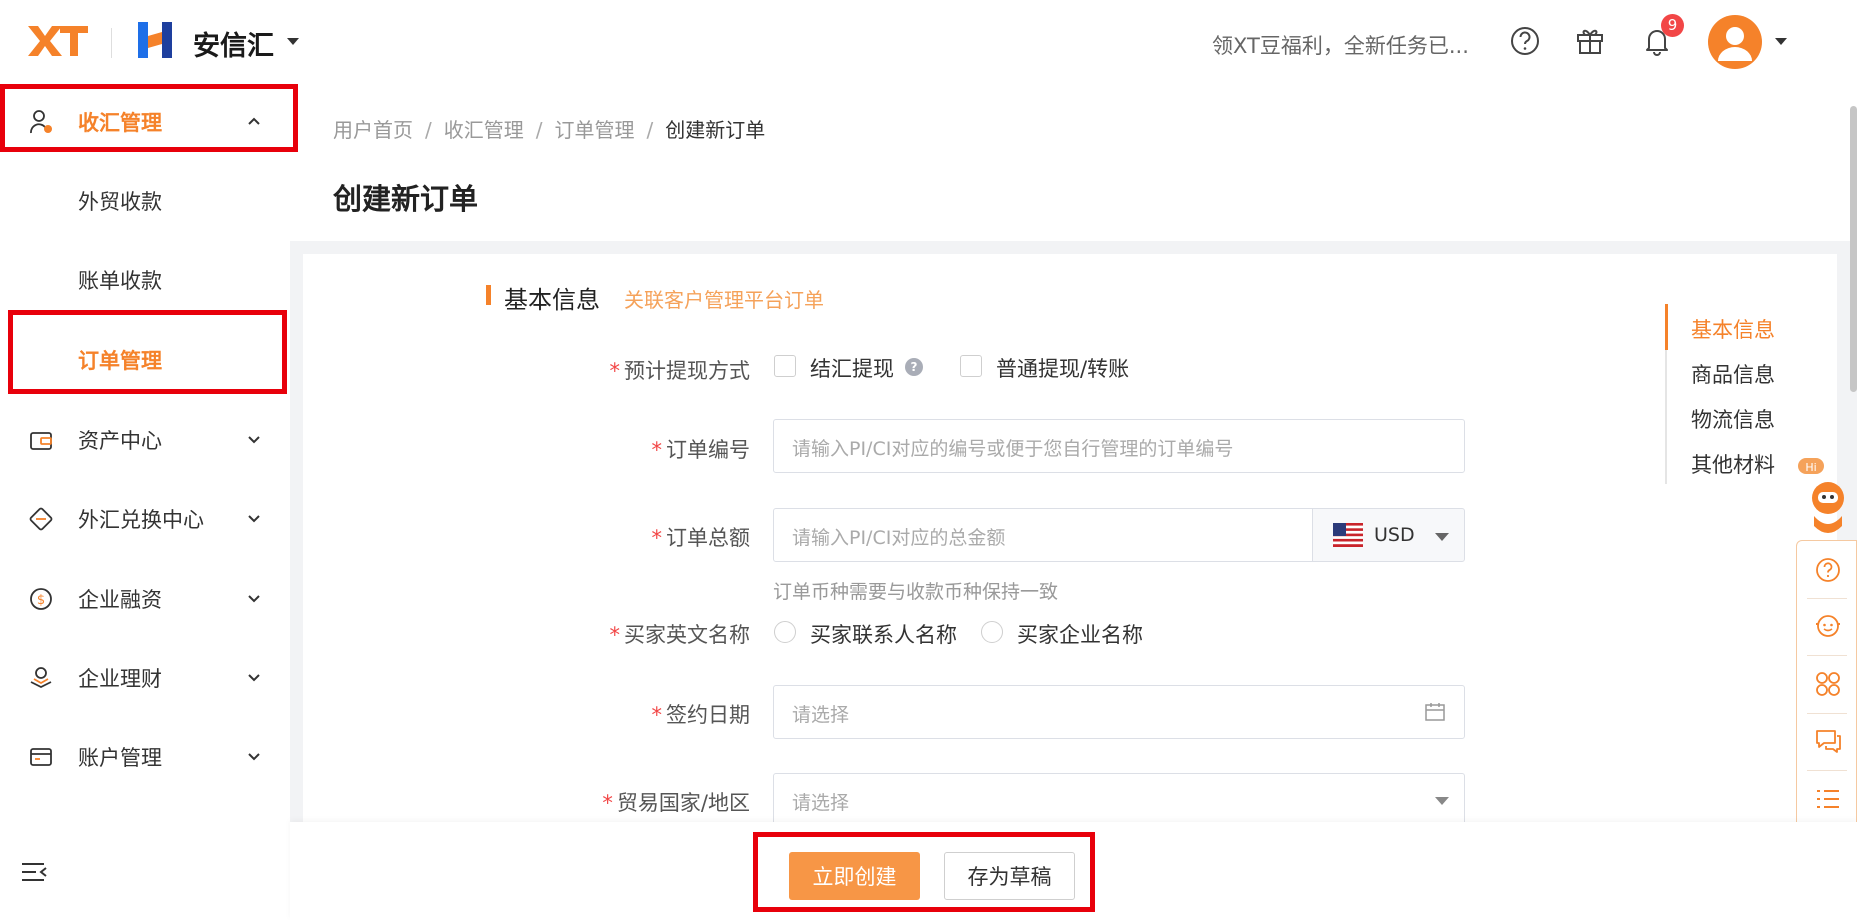 This screenshot has width=1857, height=920. Describe the element at coordinates (1119, 798) in the screenshot. I see `trade-country-select: 请选择` at that location.